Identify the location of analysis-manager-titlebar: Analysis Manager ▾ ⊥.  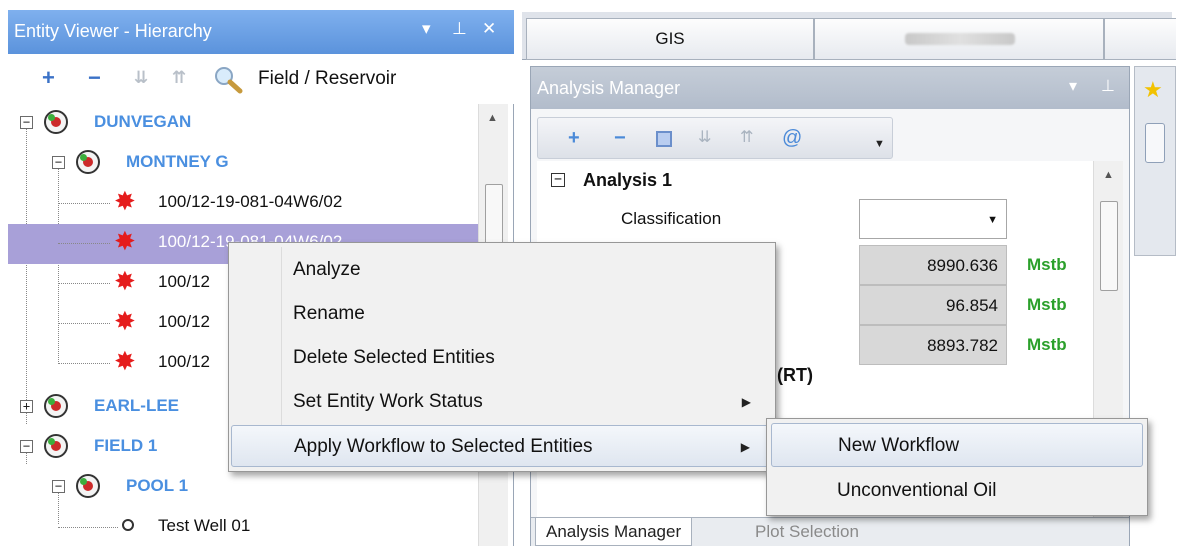
(830, 88).